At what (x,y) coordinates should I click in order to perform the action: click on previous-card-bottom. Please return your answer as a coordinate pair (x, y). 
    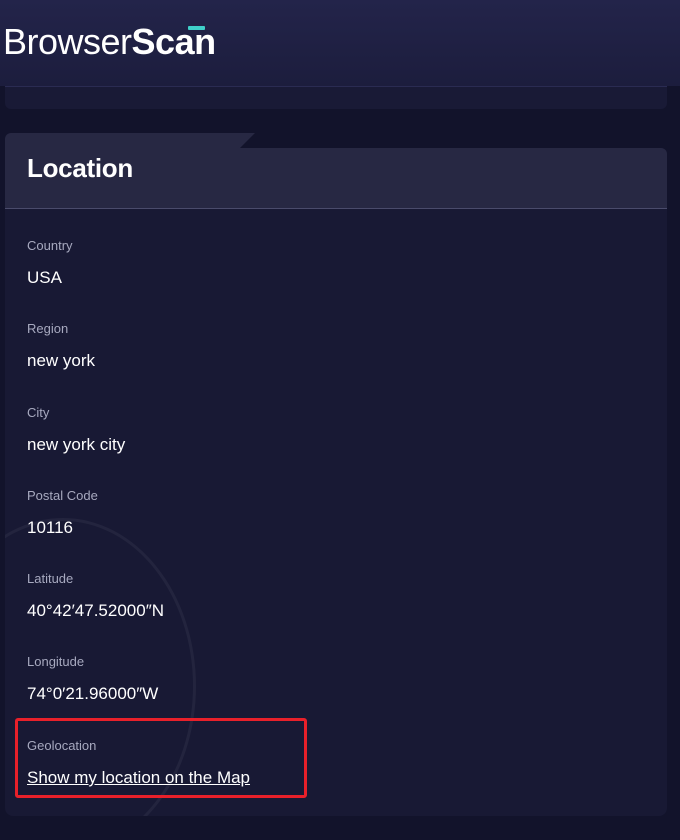
    Looking at the image, I should click on (336, 97).